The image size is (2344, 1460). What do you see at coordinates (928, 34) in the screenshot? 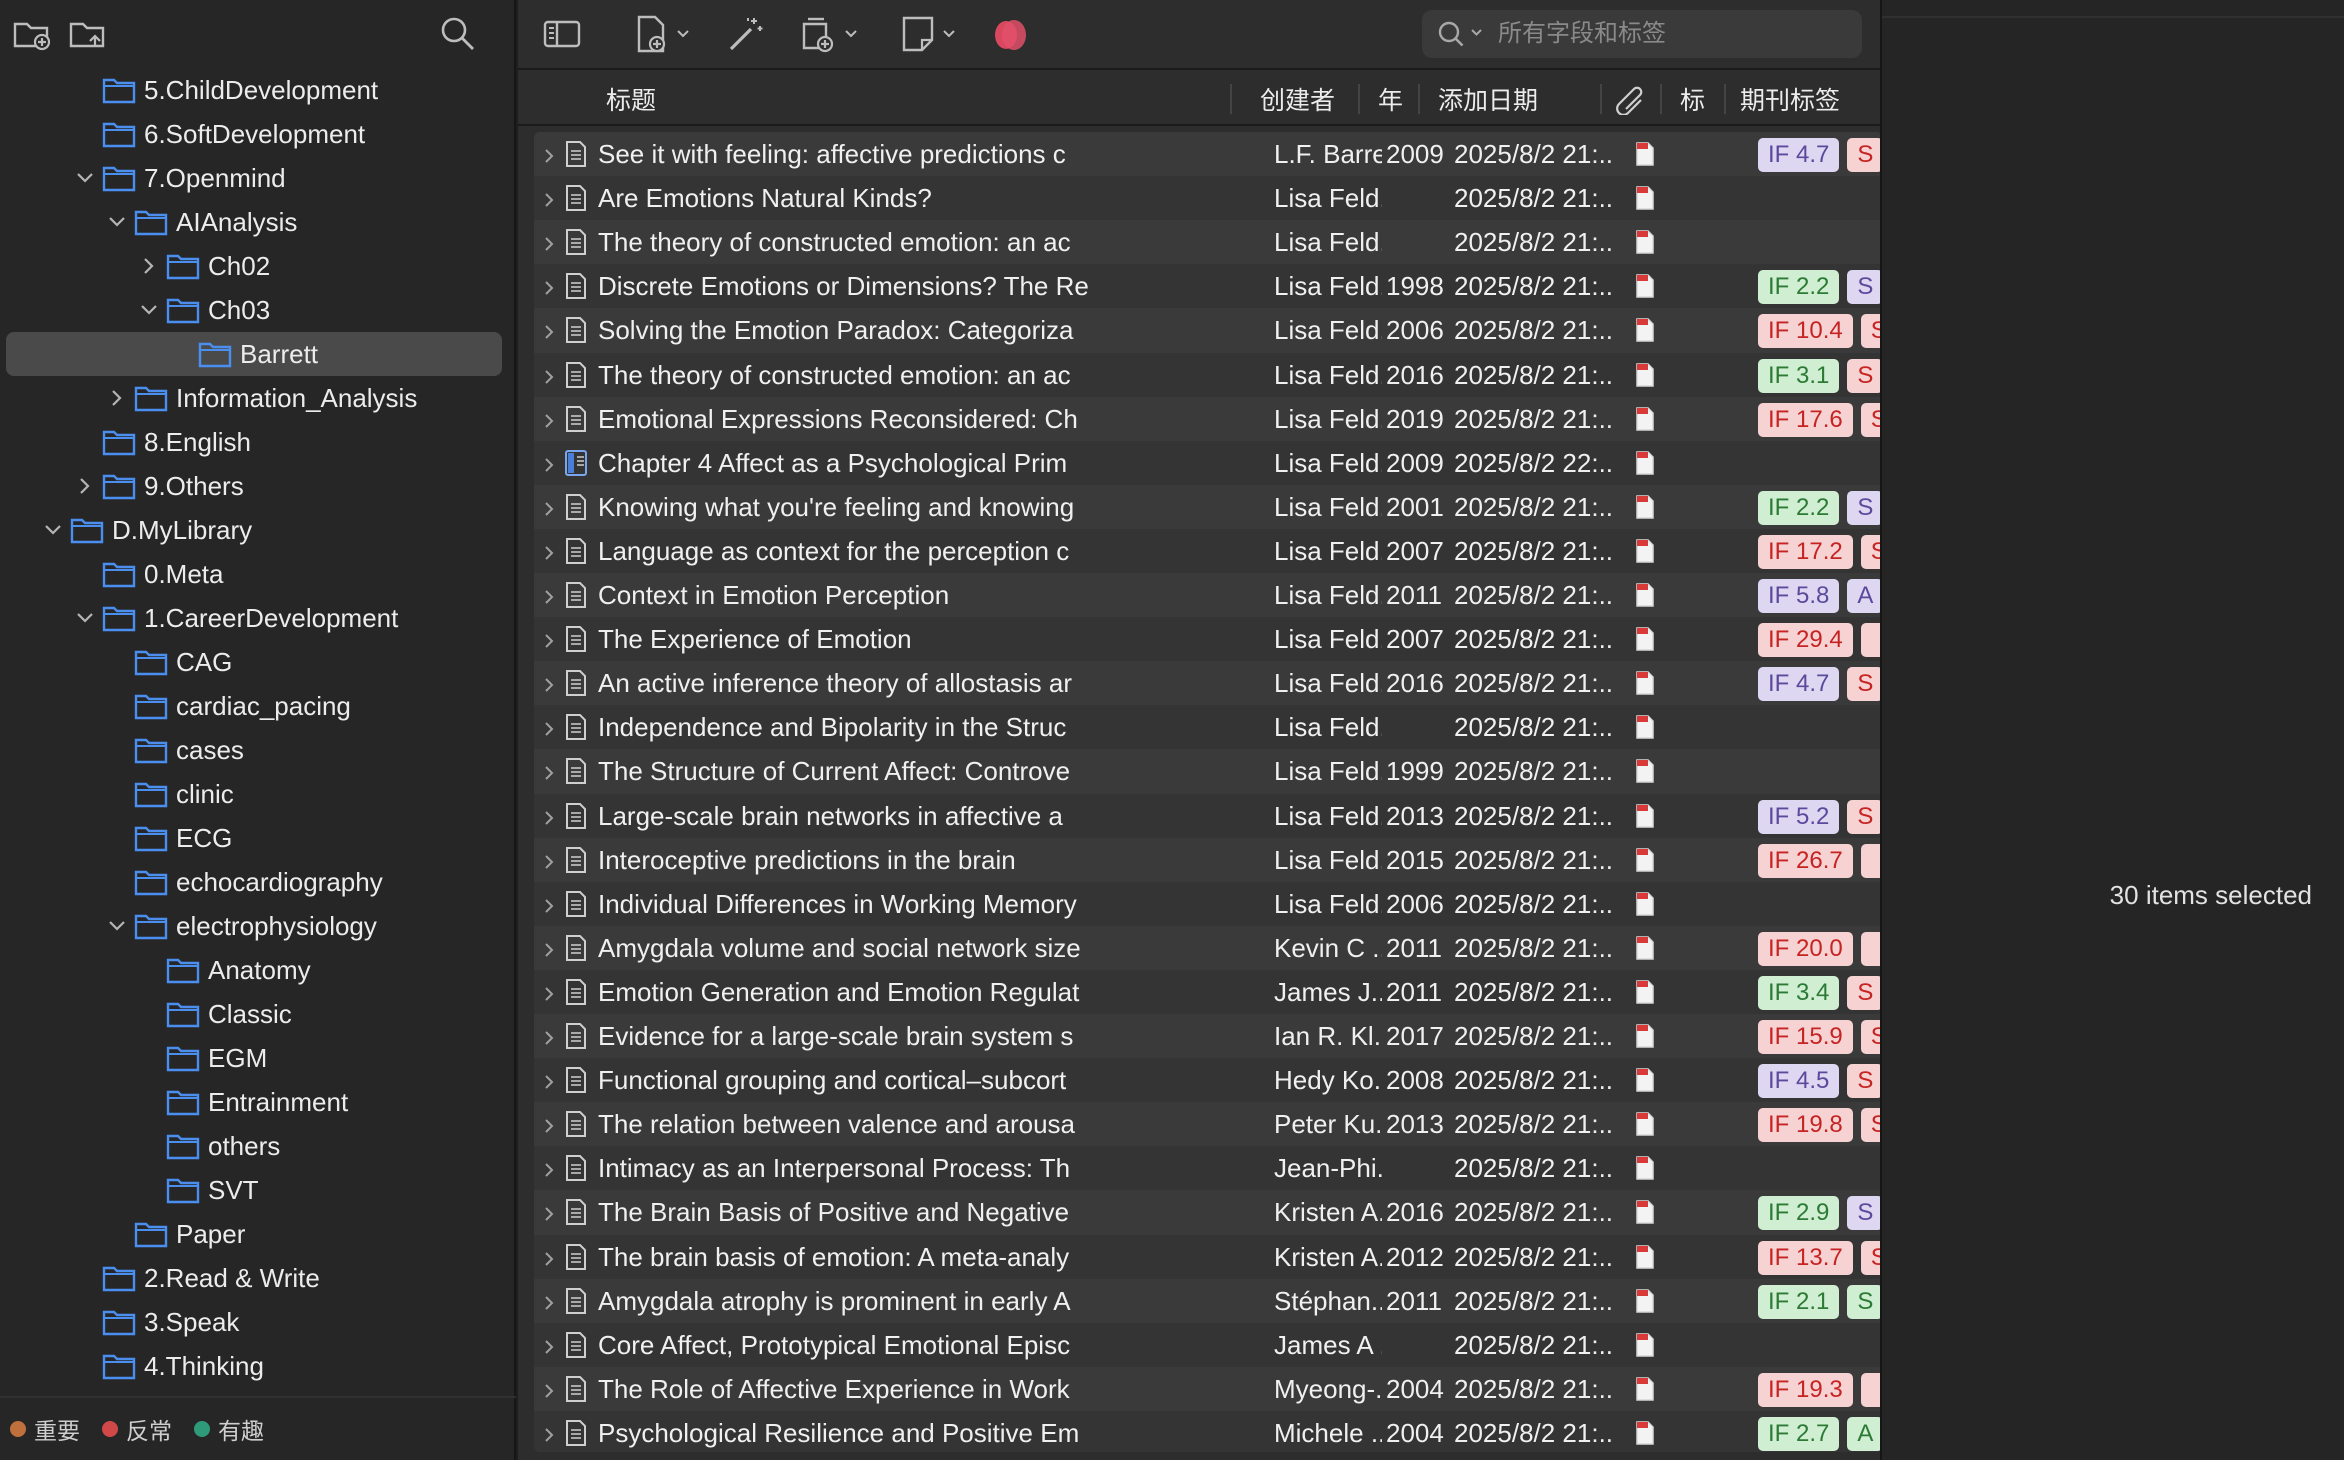
I see `new-note-button` at bounding box center [928, 34].